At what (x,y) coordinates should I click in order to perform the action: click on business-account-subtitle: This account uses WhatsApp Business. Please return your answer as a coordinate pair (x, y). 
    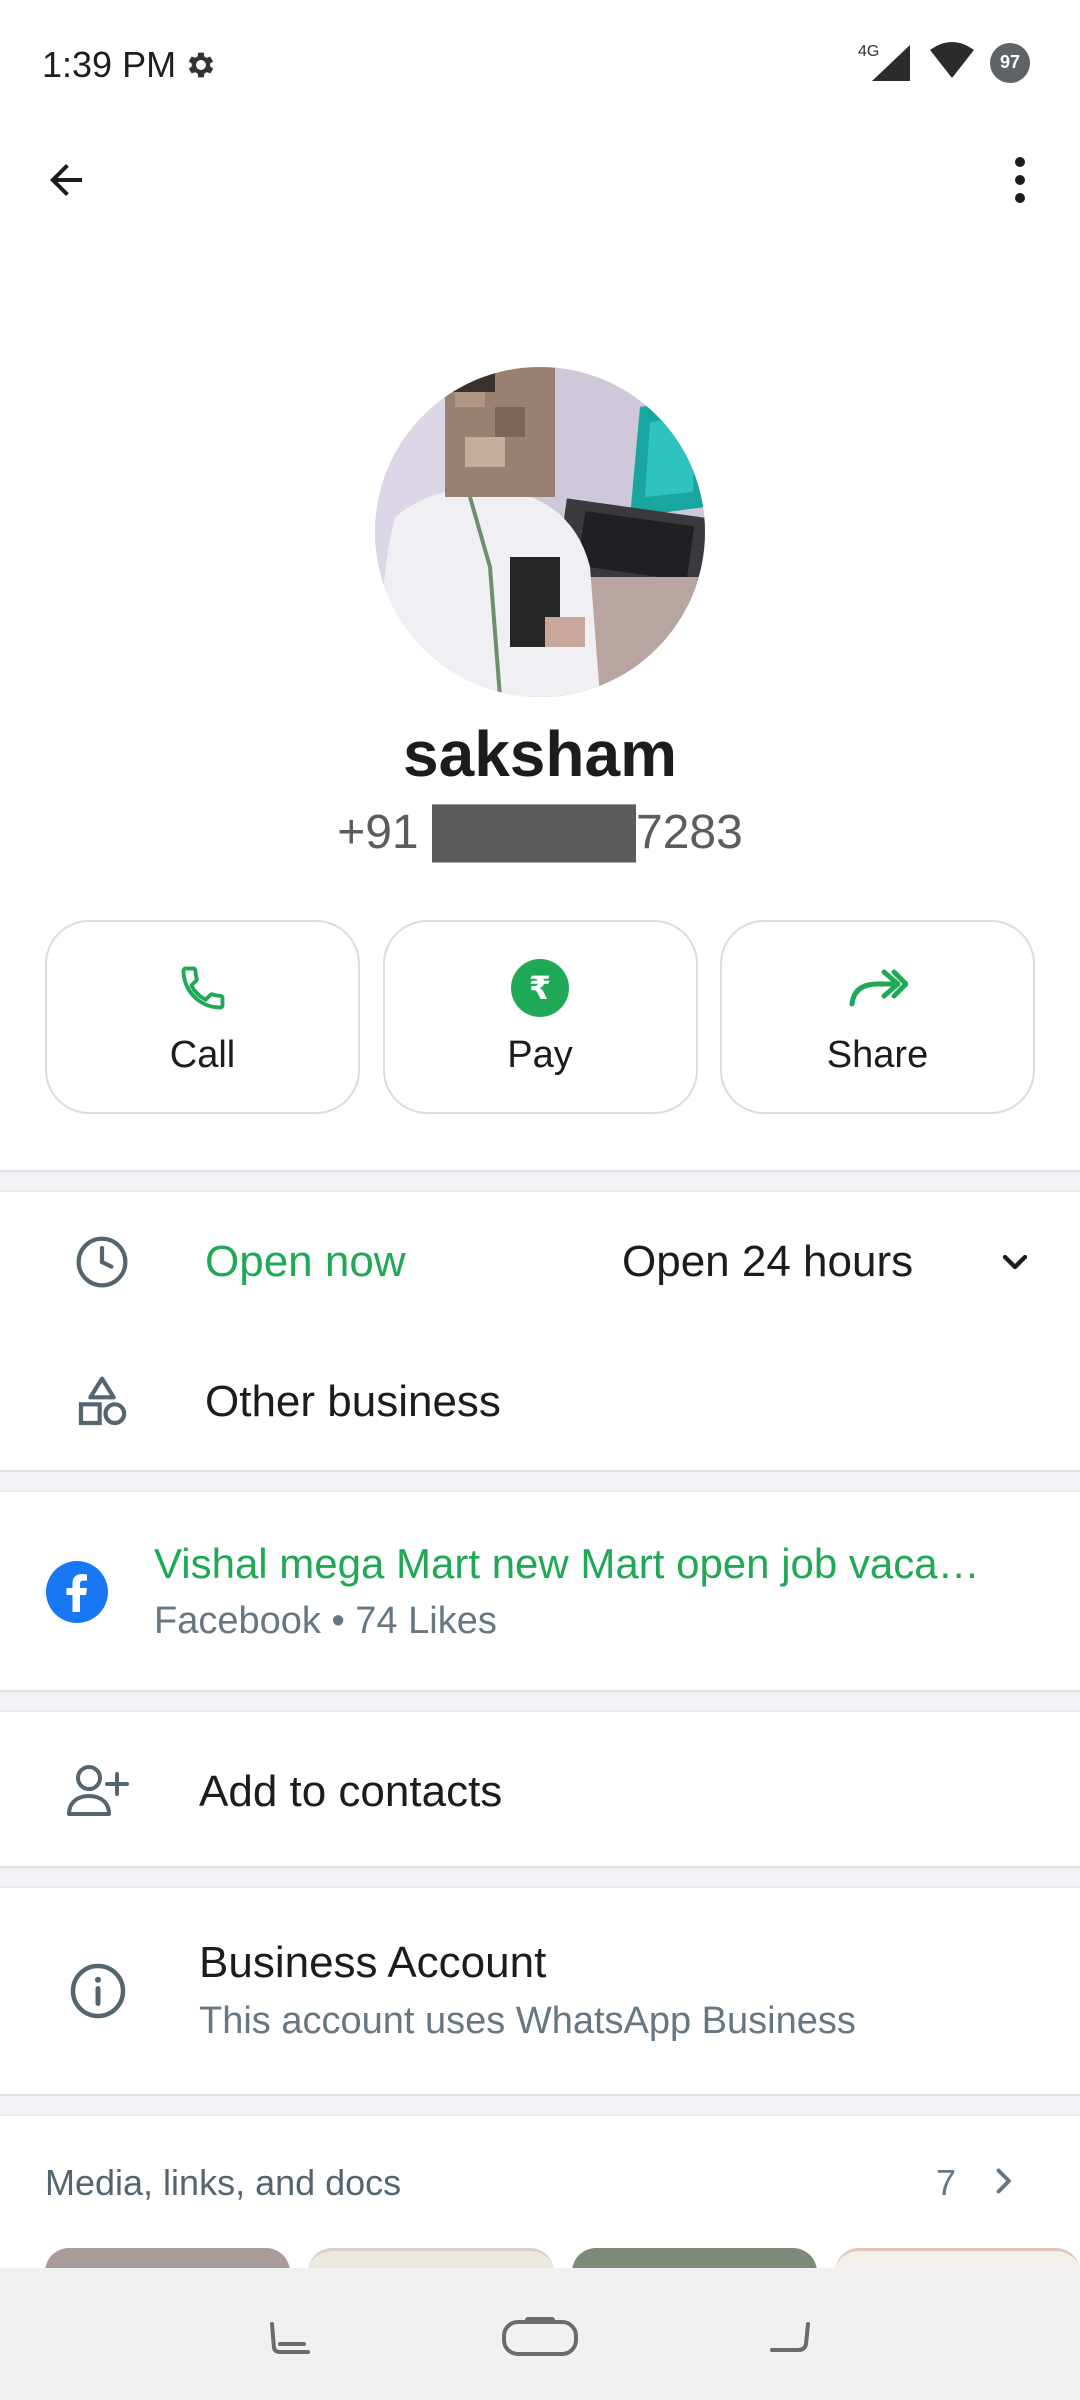
    Looking at the image, I should click on (527, 2021).